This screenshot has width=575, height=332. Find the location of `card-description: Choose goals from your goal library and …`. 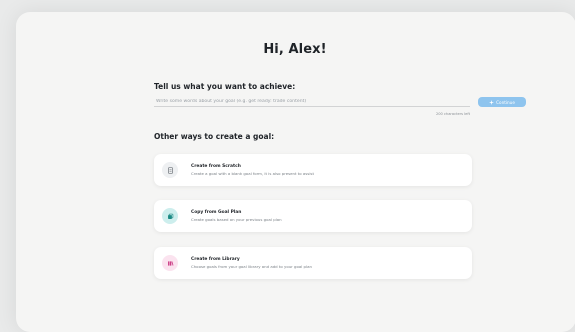

card-description: Choose goals from your goal library and … is located at coordinates (251, 266).